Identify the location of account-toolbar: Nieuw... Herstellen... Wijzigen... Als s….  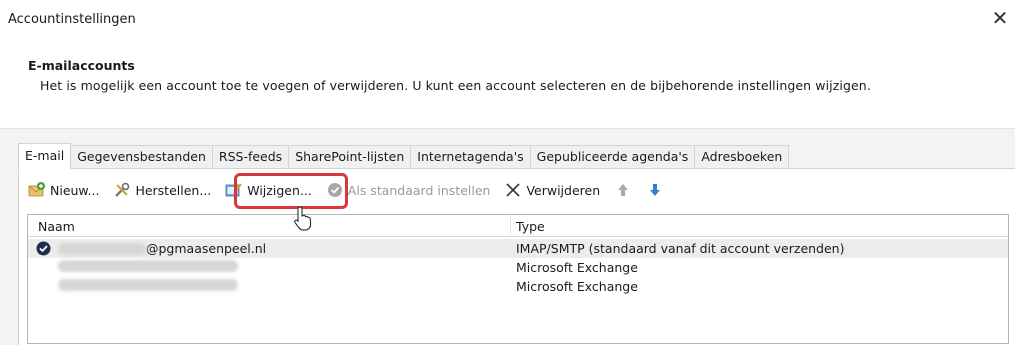
(350, 190).